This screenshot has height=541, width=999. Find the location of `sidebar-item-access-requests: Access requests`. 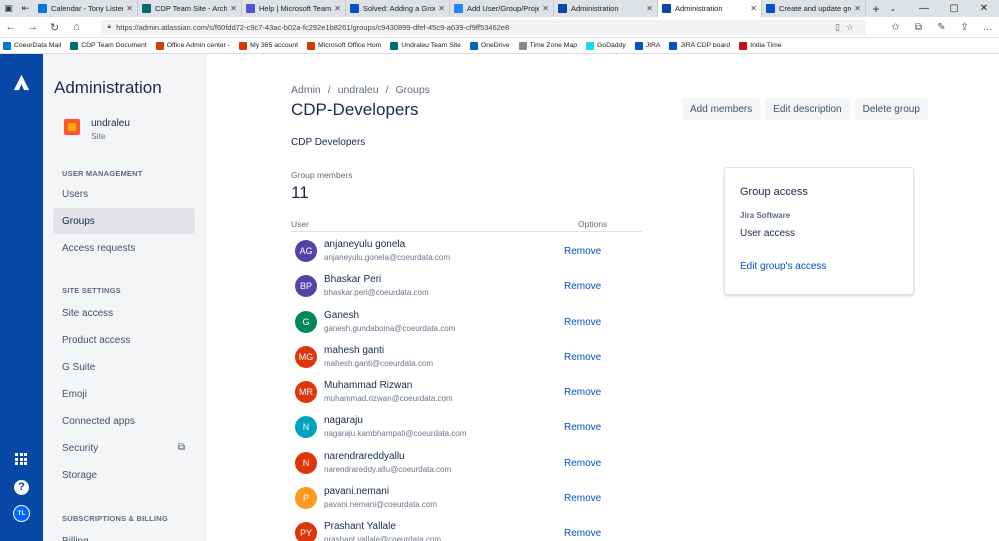

sidebar-item-access-requests: Access requests is located at coordinates (124, 248).